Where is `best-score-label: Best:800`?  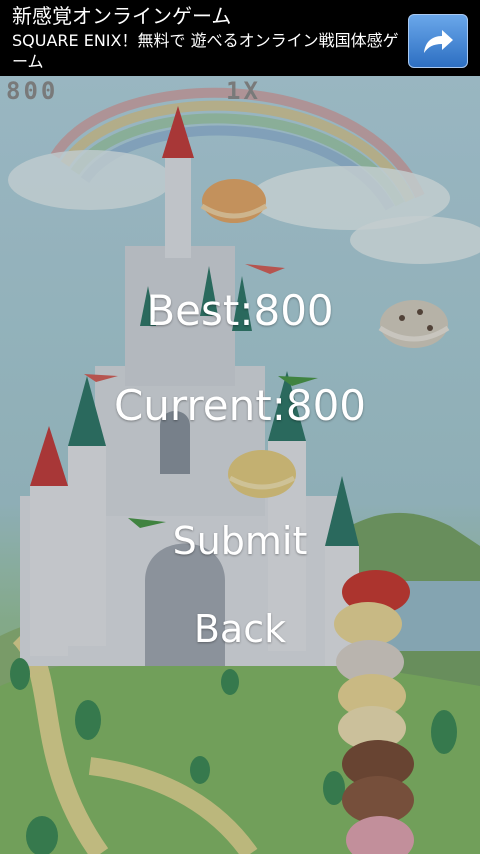
best-score-label: Best:800 is located at coordinates (240, 310).